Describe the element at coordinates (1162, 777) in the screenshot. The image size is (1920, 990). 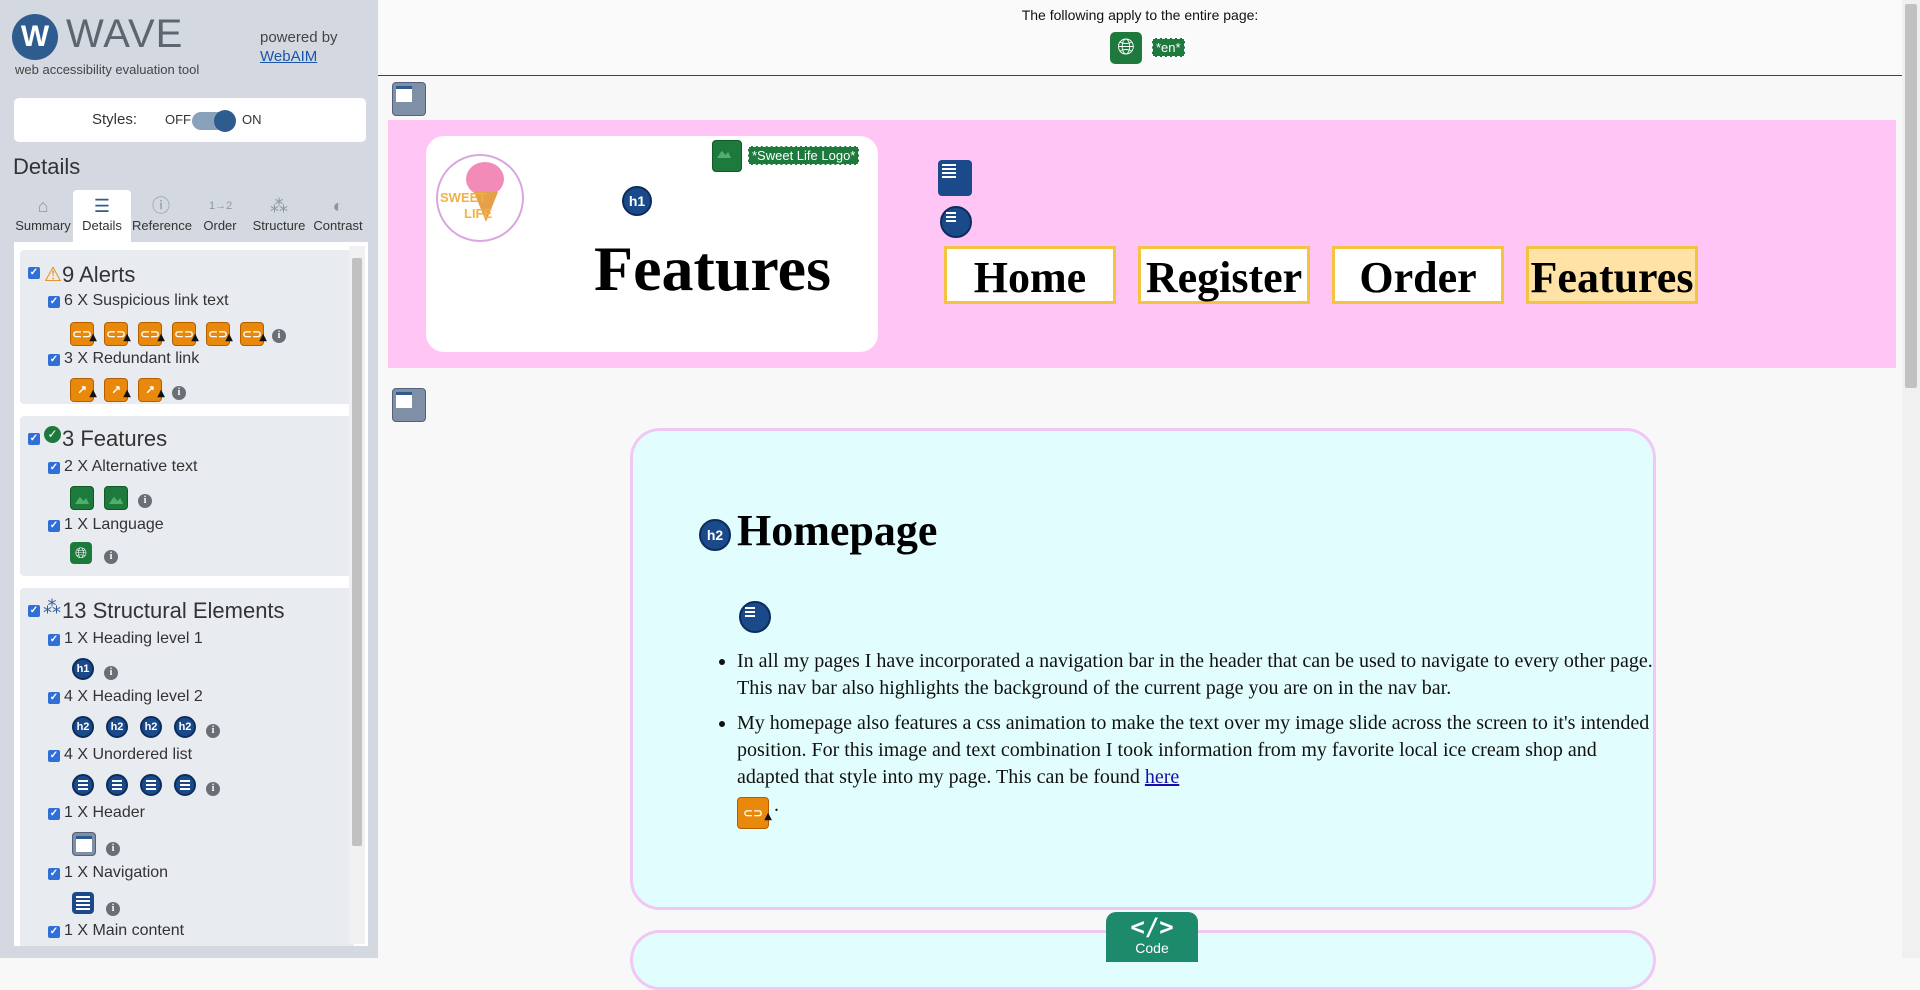
I see `here-link: here` at that location.